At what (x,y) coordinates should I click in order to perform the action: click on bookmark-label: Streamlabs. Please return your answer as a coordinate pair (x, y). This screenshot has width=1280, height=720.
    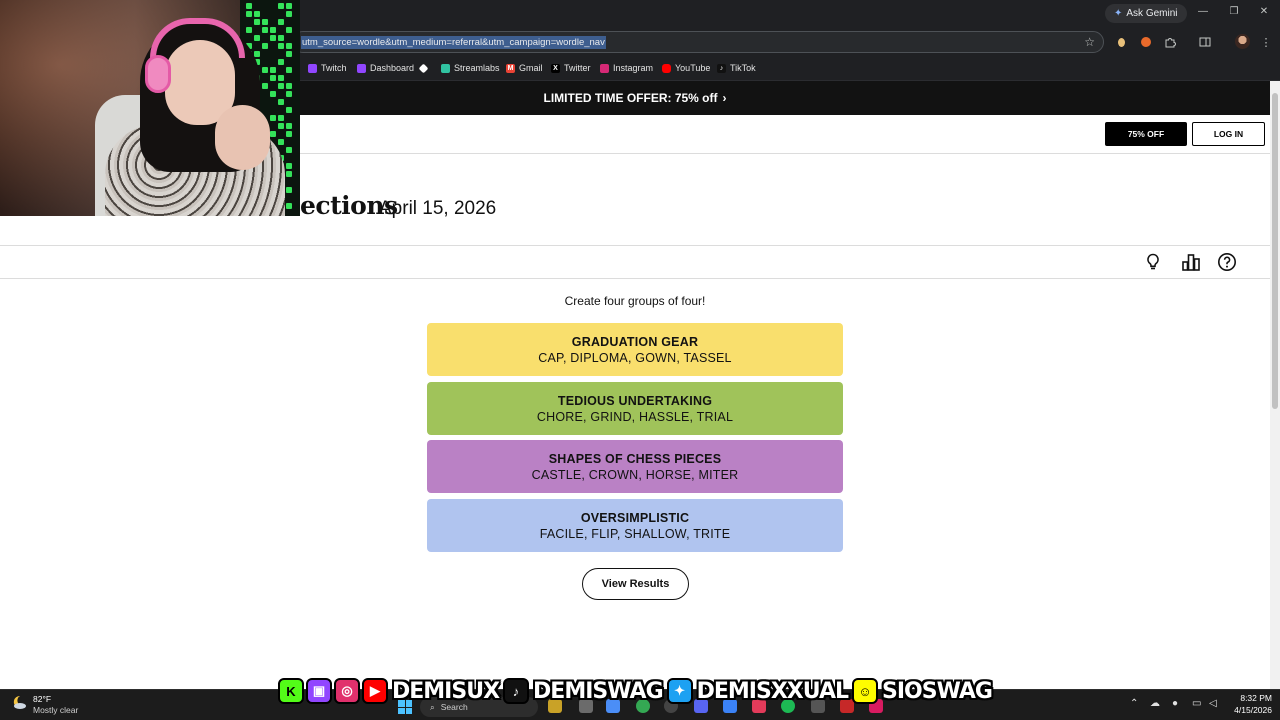
    Looking at the image, I should click on (477, 68).